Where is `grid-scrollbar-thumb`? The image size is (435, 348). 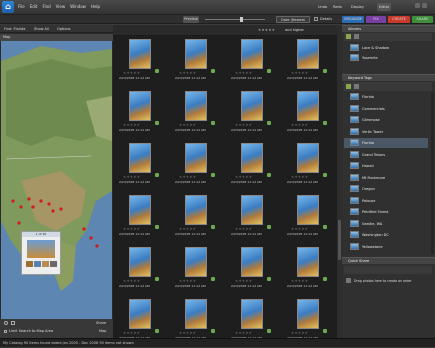 grid-scrollbar-thumb is located at coordinates (339, 240).